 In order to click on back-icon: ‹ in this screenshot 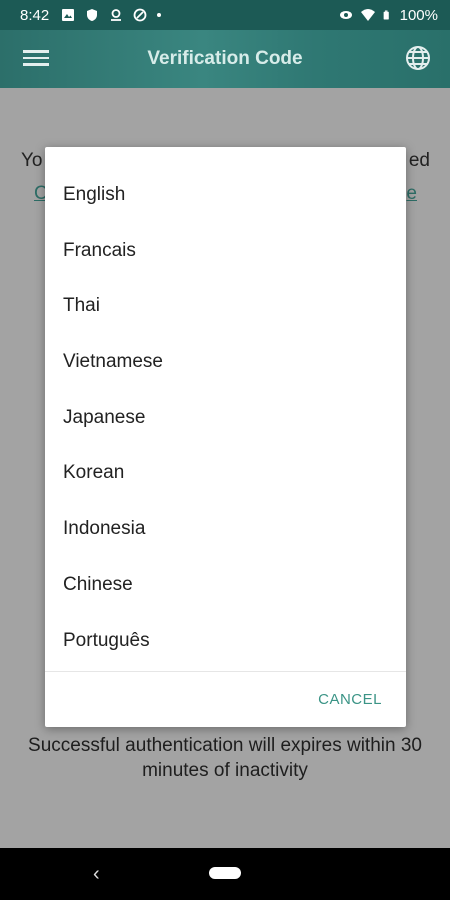, I will do `click(96, 874)`.